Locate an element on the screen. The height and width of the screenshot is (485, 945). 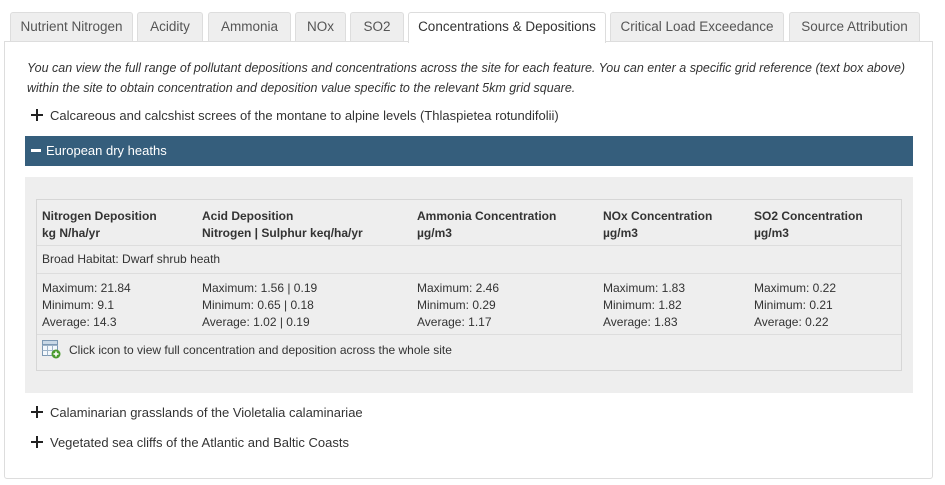
maximum-value: Maximum: 1.83 is located at coordinates (644, 288).